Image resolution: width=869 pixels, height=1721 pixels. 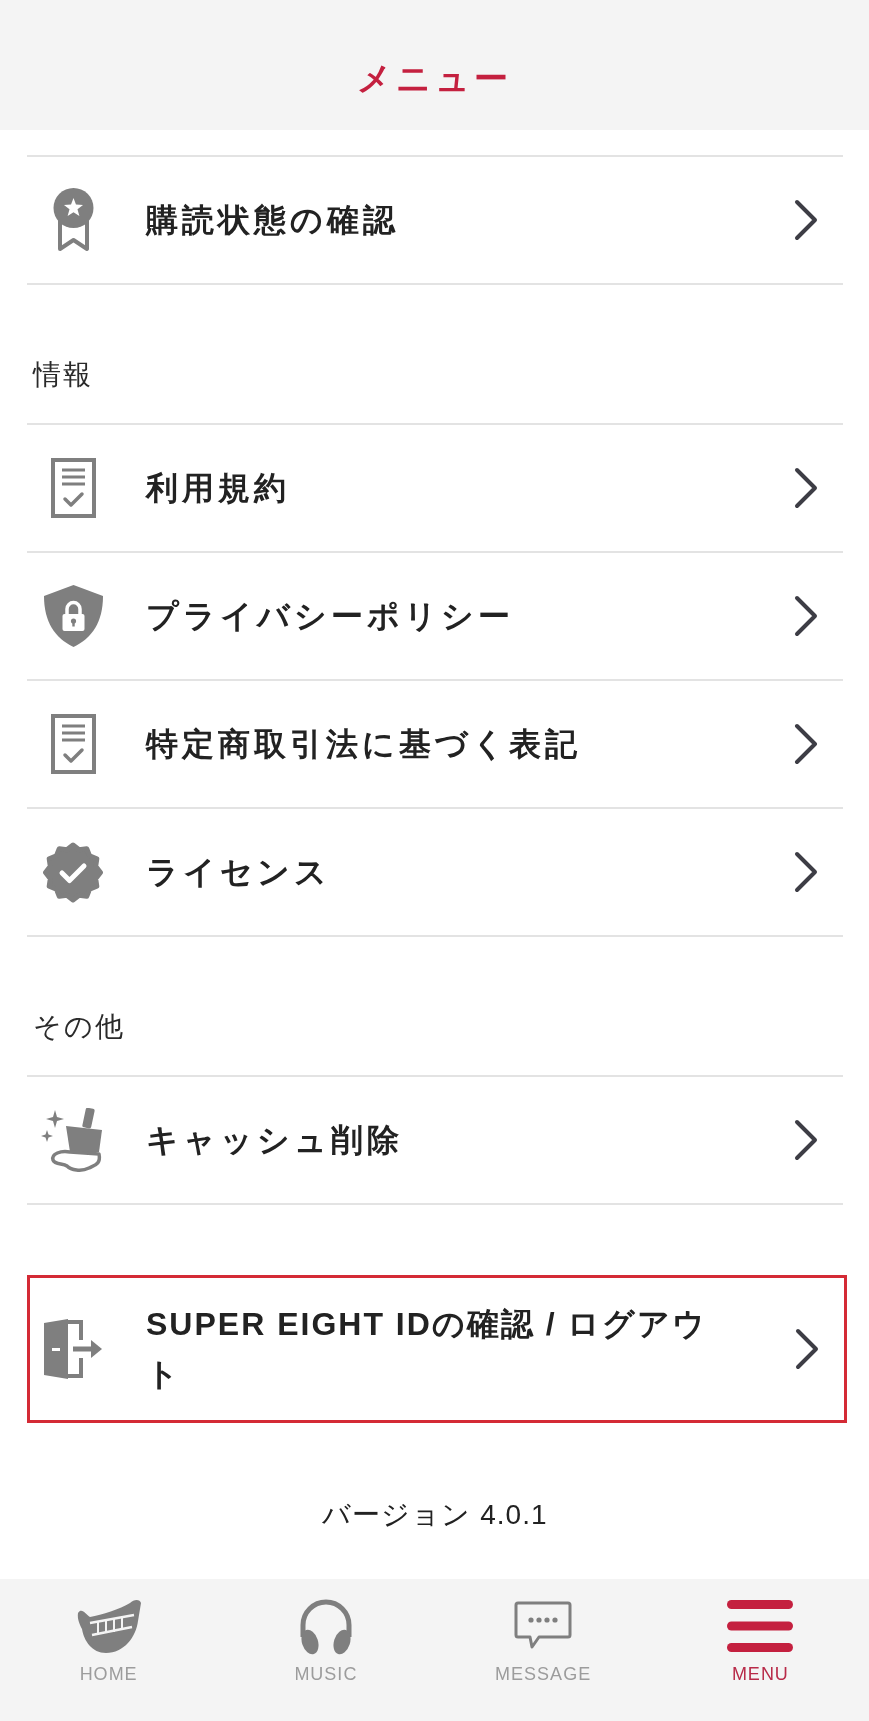 I want to click on menu-item: プライバシーポリシー, so click(x=435, y=617).